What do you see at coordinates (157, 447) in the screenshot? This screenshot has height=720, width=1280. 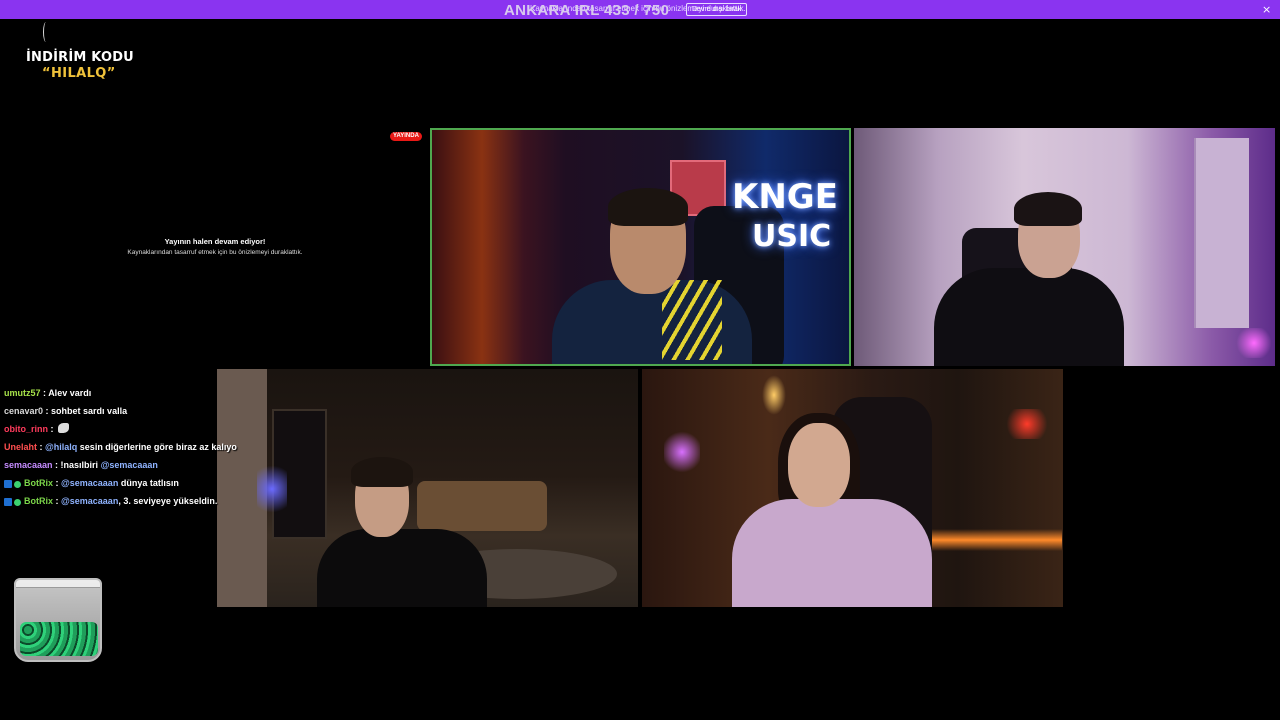 I see `chat-text: sesin diğerlerine göre biraz az kalıyo` at bounding box center [157, 447].